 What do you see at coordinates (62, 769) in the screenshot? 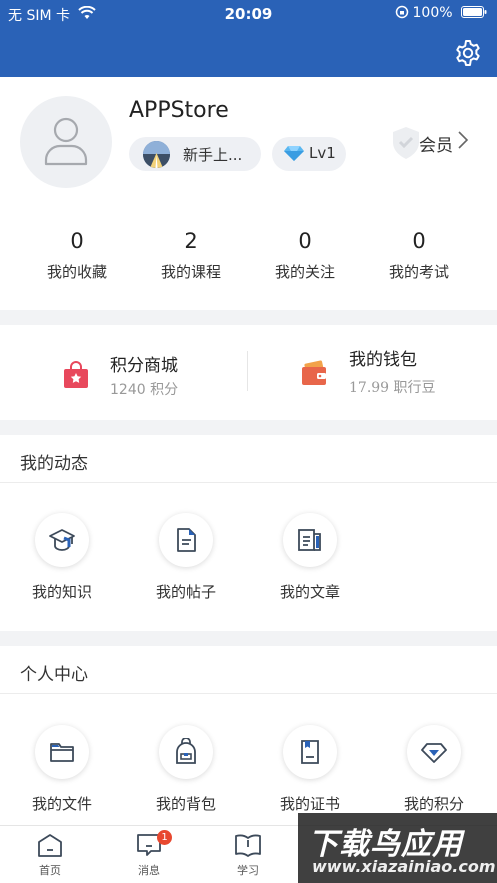
I see `grid-item-files: 我的文件` at bounding box center [62, 769].